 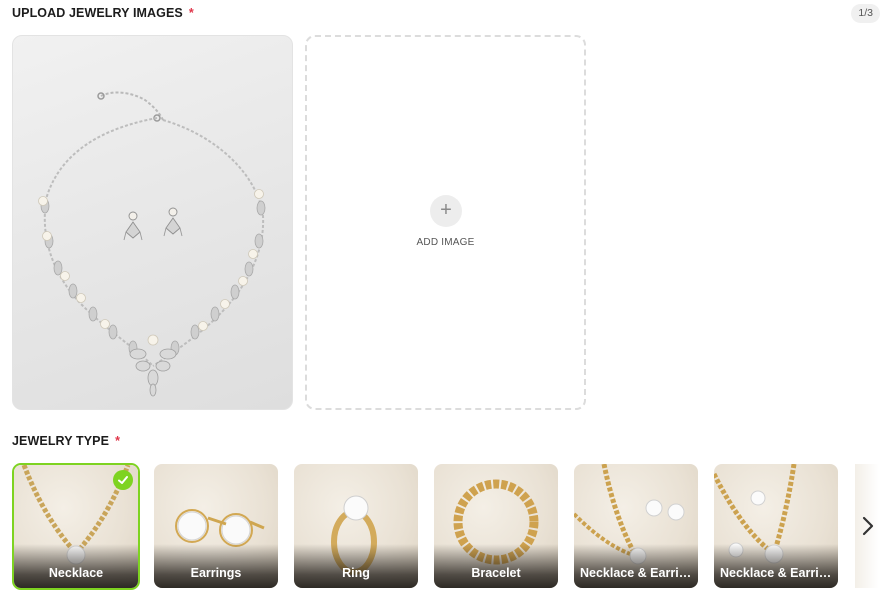 I want to click on upload-label-text: UPLOAD JEWELRY IMAGES, so click(x=97, y=13).